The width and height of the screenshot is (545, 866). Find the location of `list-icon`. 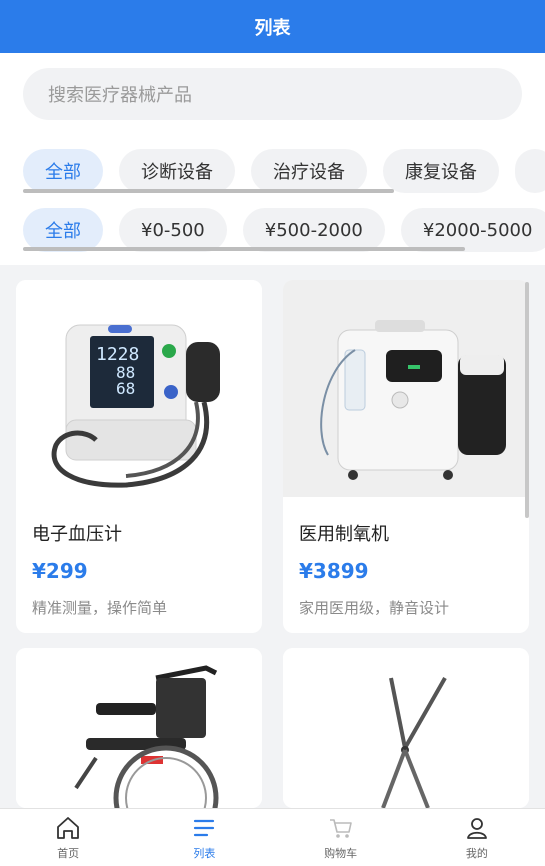

list-icon is located at coordinates (204, 828).